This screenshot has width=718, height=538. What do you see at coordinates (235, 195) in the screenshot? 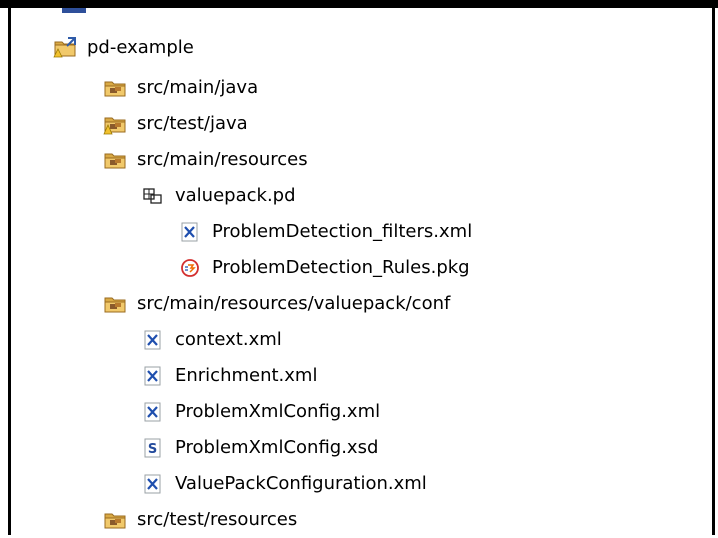
I see `tree-item-label: valuepack.pd` at bounding box center [235, 195].